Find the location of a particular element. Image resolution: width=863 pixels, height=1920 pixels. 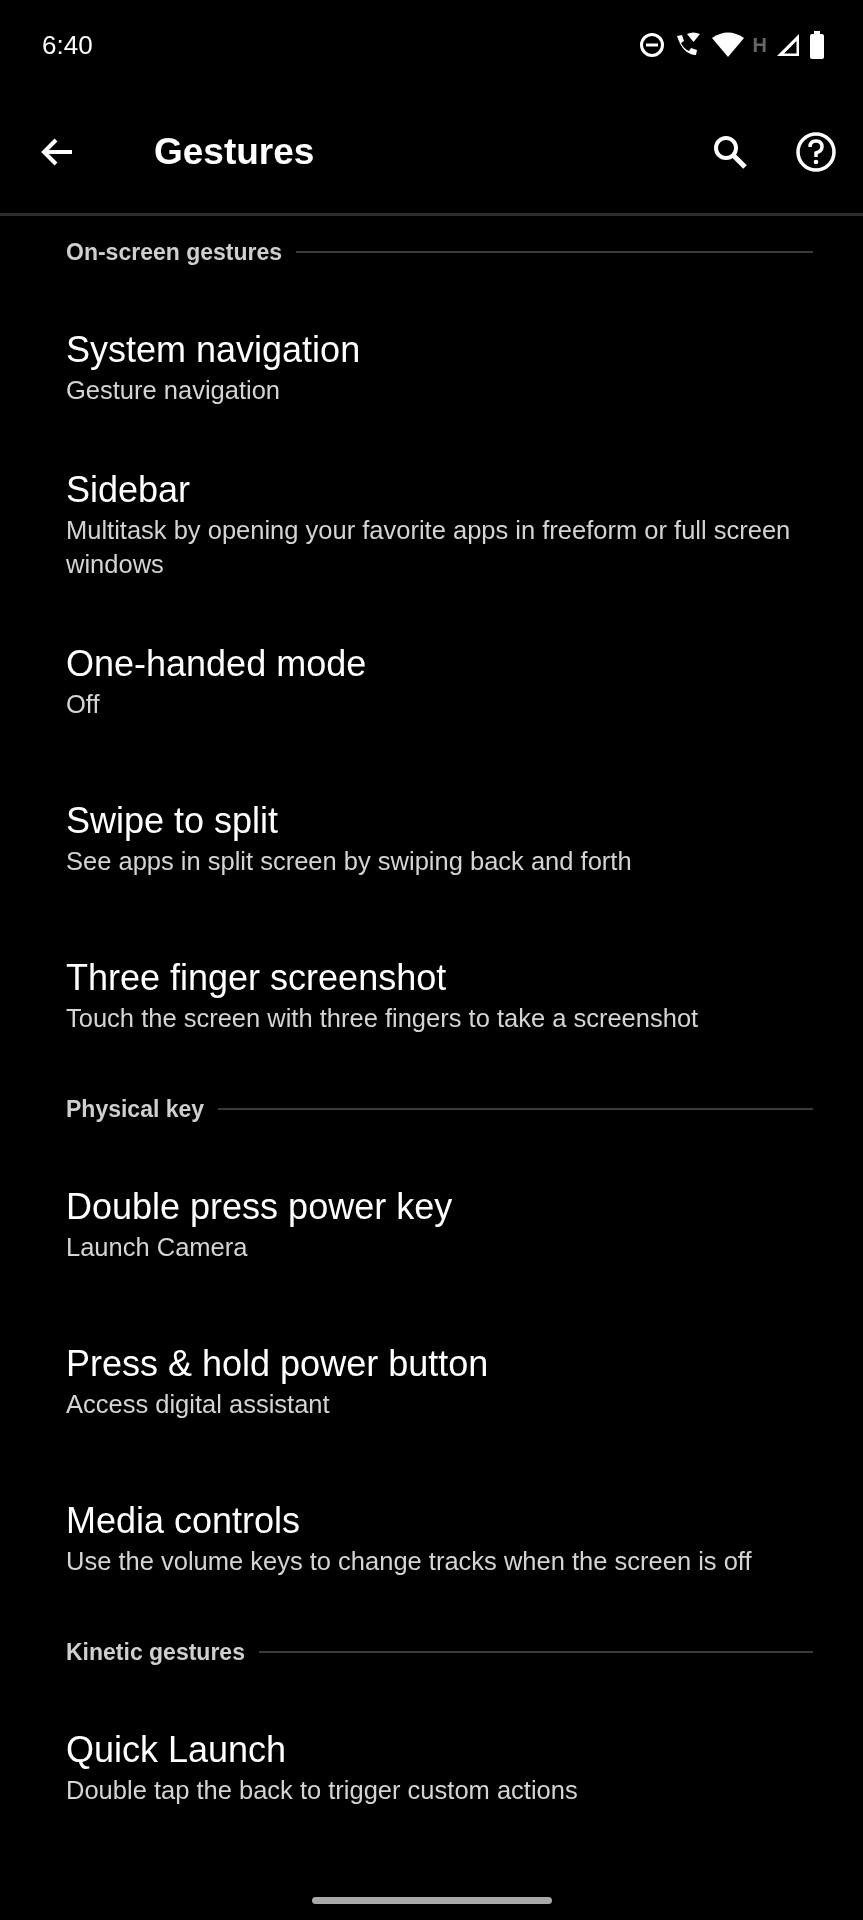

item-title: Press & hold power button is located at coordinates (278, 1363).